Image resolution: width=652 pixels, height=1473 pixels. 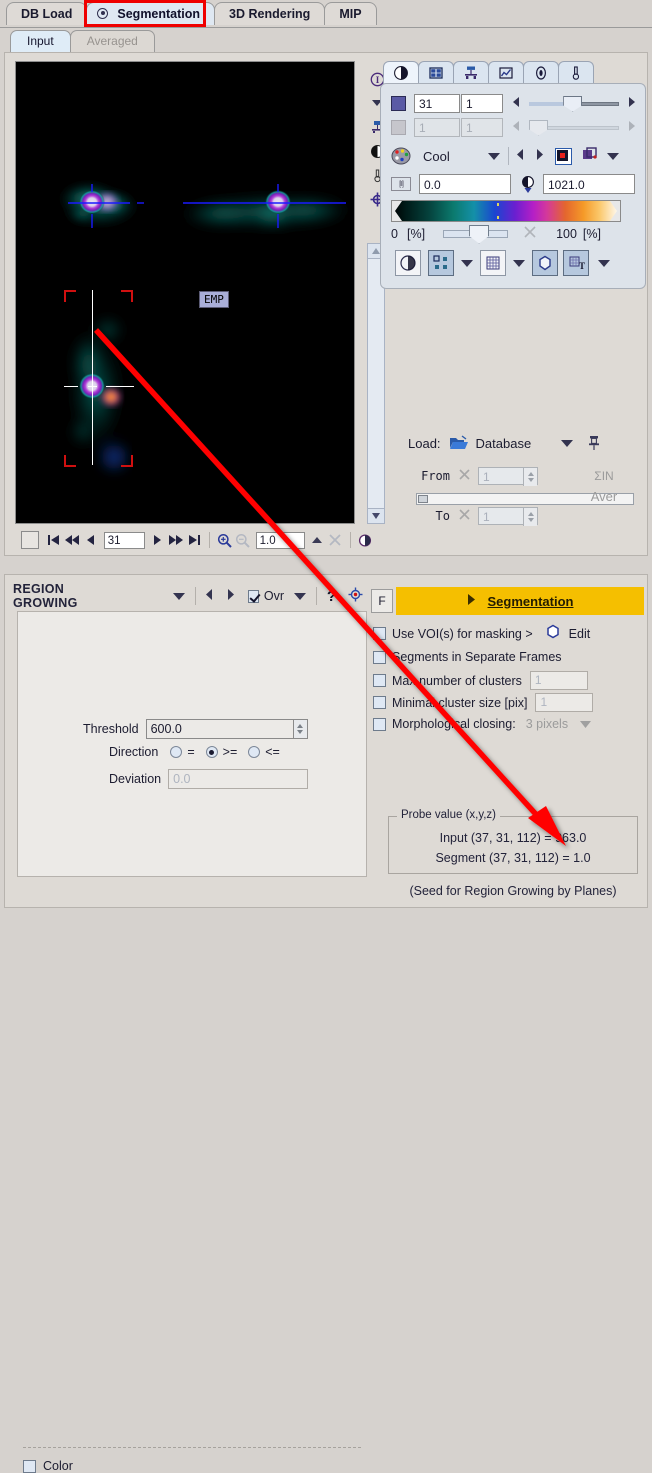 I want to click on color-checkbox, so click(x=29, y=1466).